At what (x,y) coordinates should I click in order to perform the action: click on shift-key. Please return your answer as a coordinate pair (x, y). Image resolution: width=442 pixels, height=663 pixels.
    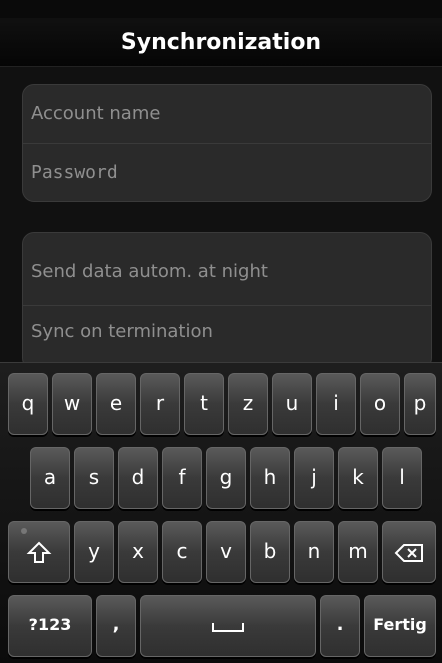
    Looking at the image, I should click on (39, 552).